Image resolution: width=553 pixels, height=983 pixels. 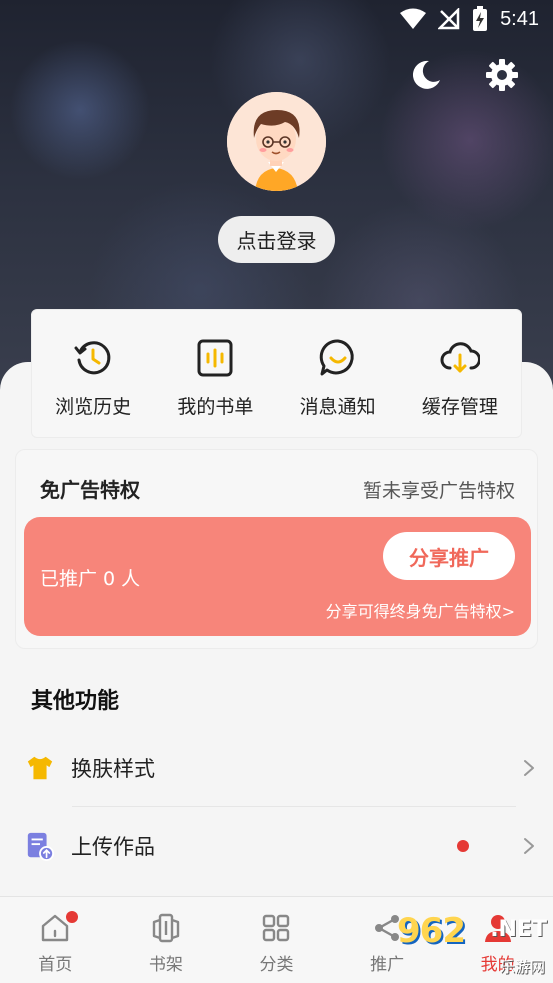 I want to click on status-time: 5:41, so click(x=519, y=18).